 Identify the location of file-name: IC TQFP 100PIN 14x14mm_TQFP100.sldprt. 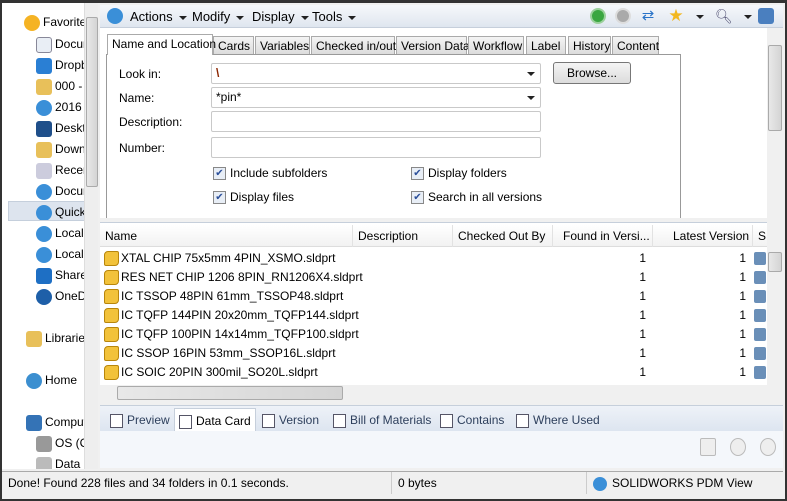
(240, 334).